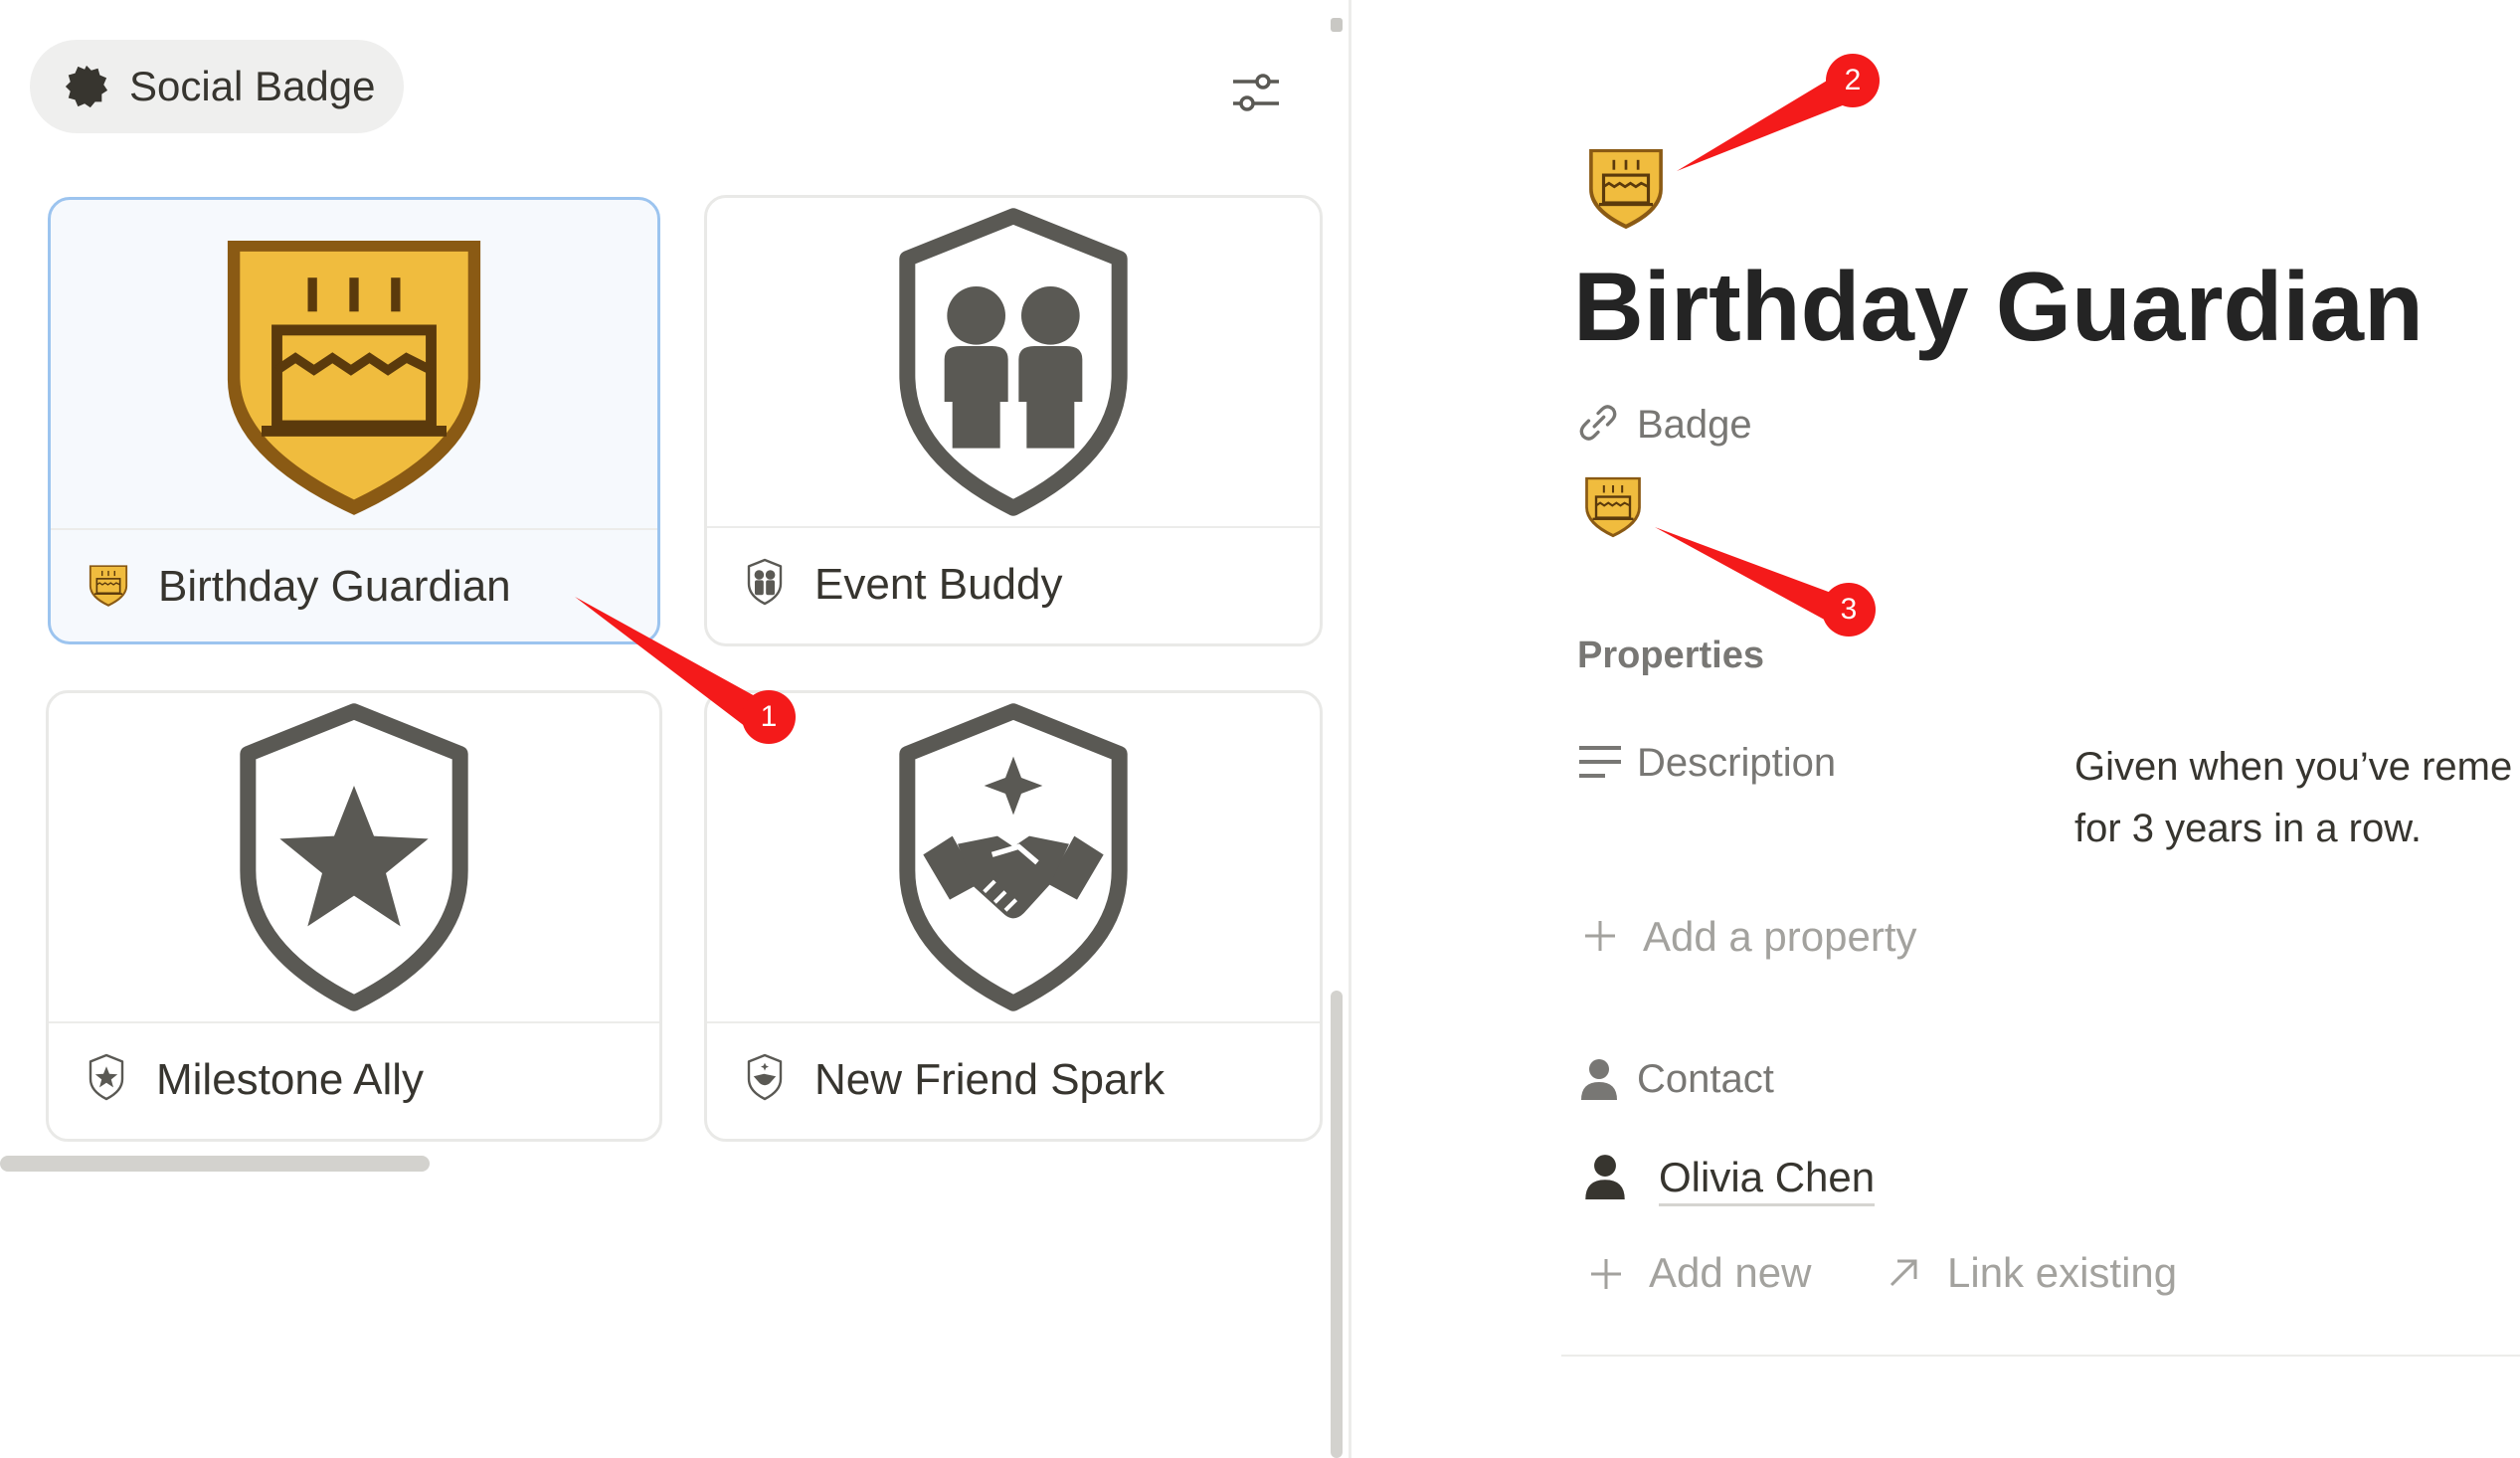 The image size is (2520, 1458). I want to click on sliders-icon, so click(1256, 92).